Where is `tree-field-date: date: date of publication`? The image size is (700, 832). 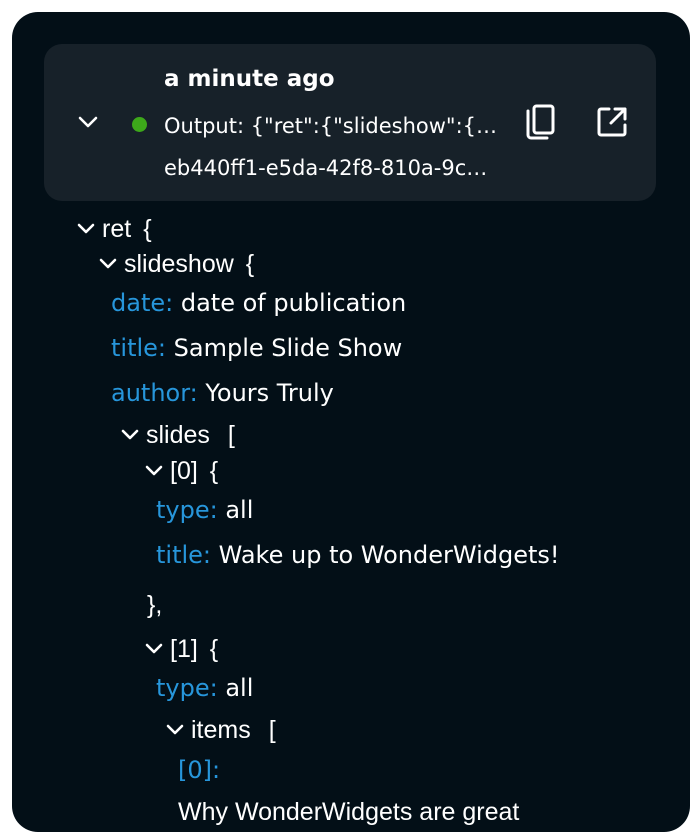 tree-field-date: date: date of publication is located at coordinates (258, 303).